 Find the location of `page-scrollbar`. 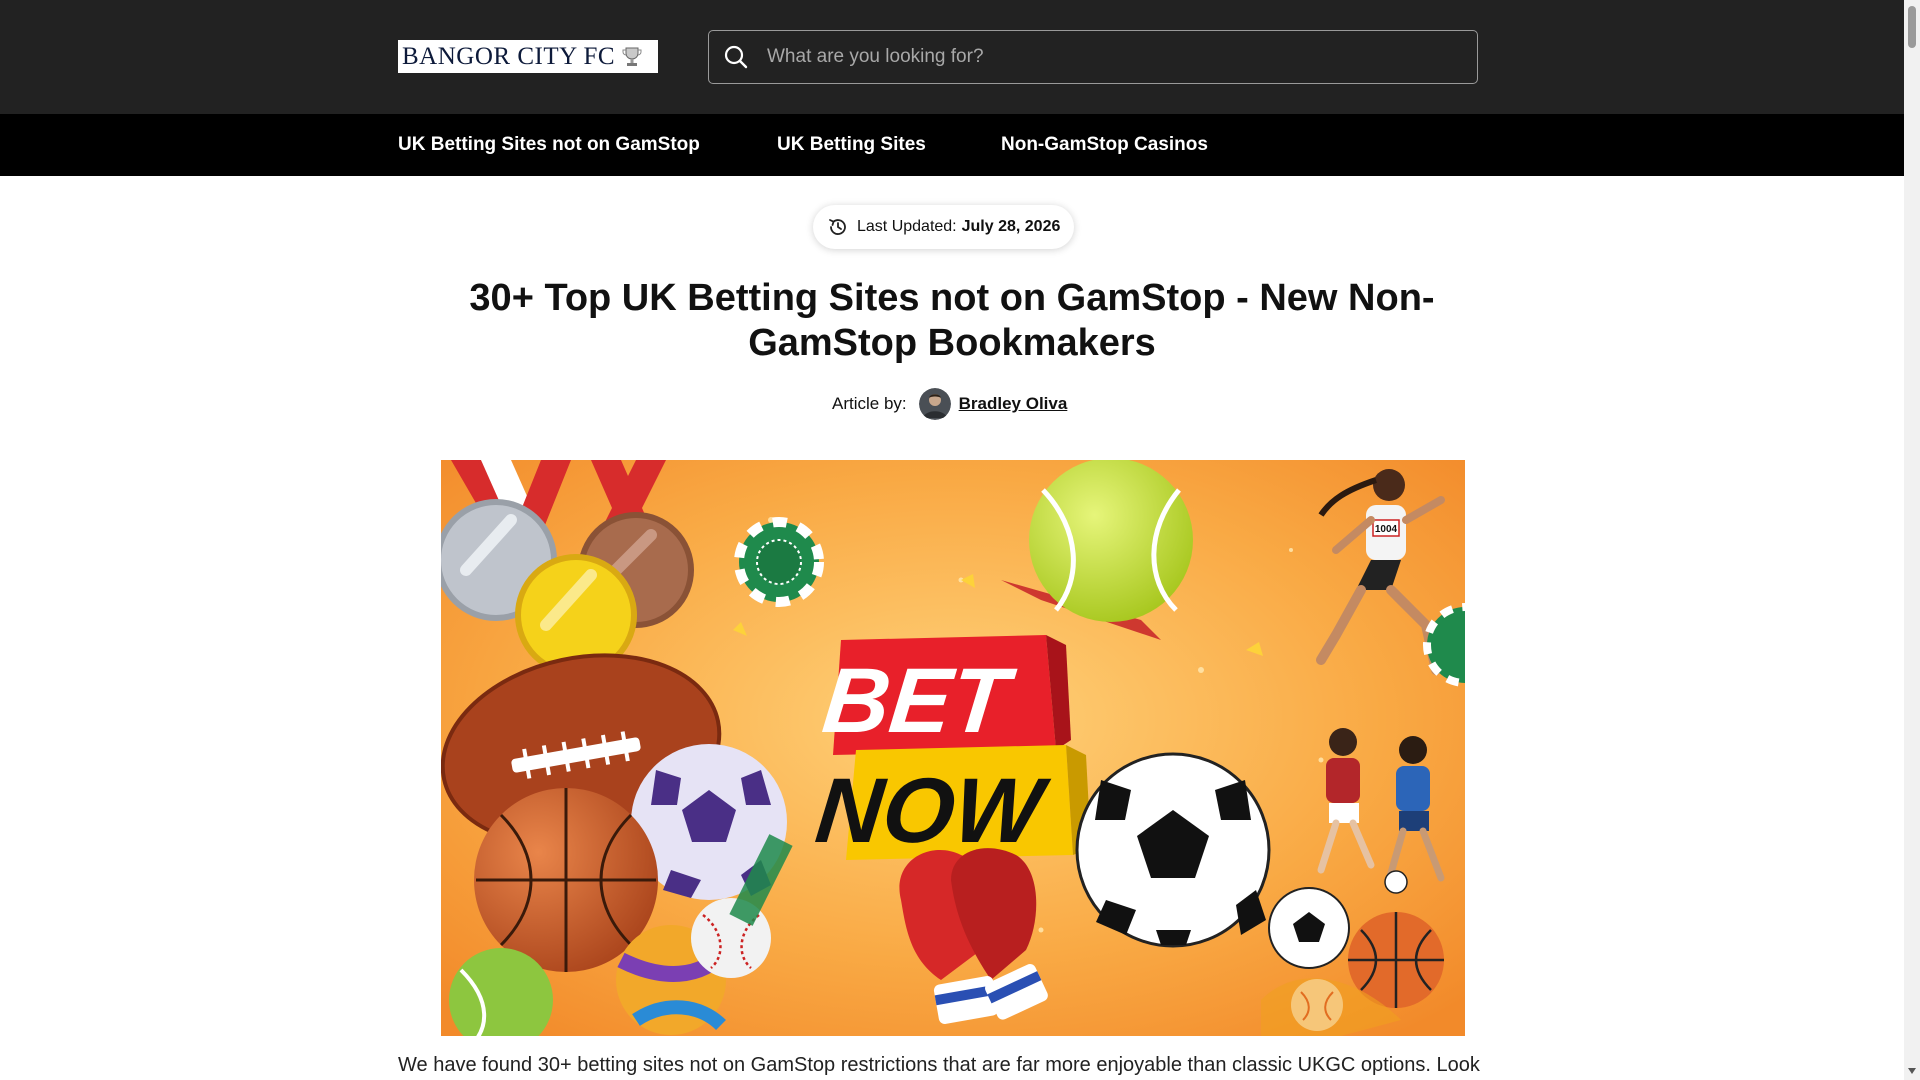

page-scrollbar is located at coordinates (1912, 540).